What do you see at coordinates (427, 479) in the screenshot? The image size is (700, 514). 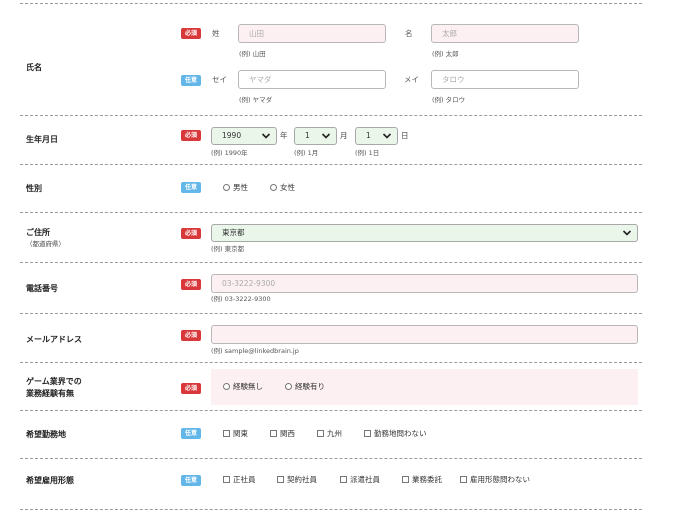 I see `employment-freelance-label: 業務委託` at bounding box center [427, 479].